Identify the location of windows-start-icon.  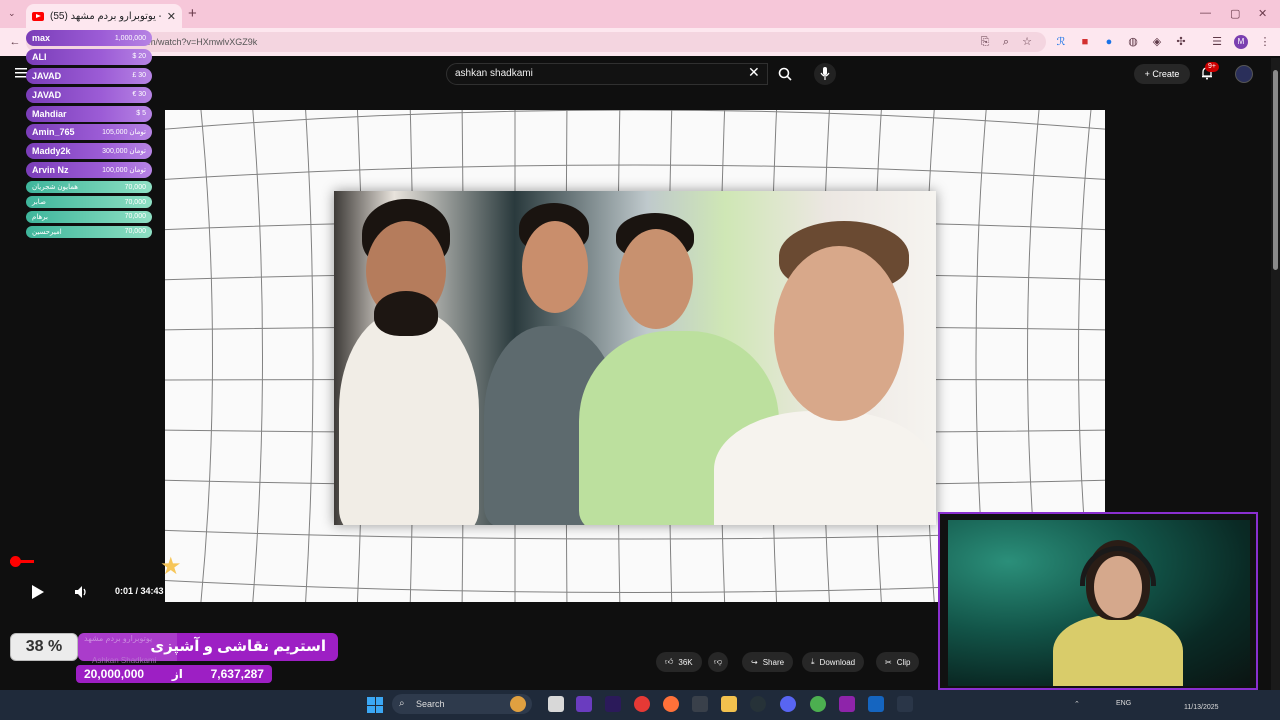
(375, 705).